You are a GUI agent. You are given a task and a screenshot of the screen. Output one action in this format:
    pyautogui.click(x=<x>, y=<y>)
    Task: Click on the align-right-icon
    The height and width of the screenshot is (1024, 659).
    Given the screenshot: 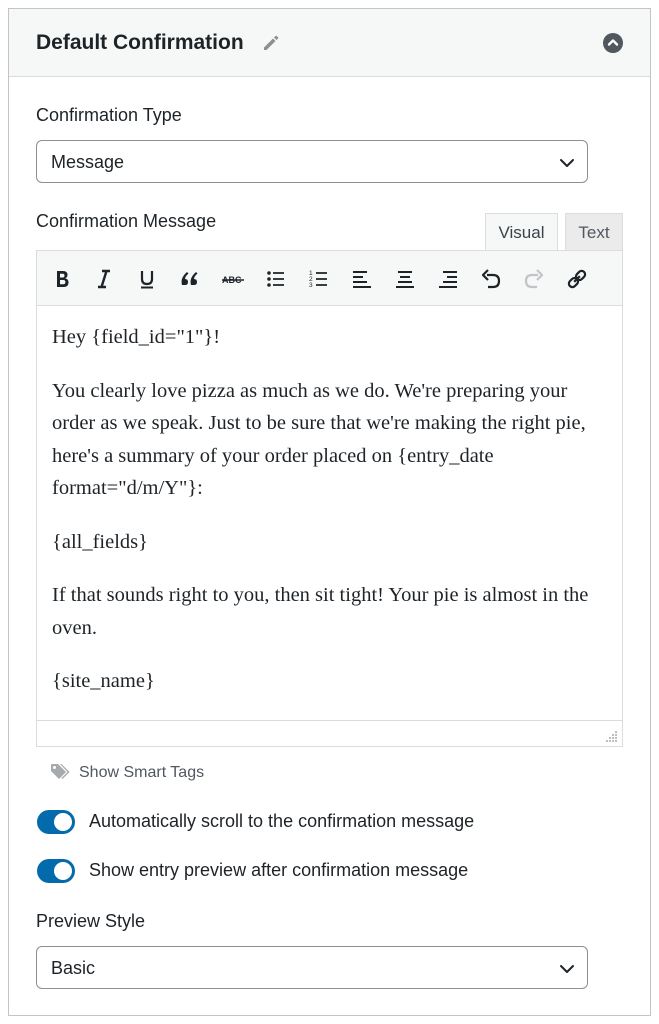 What is the action you would take?
    pyautogui.click(x=448, y=279)
    